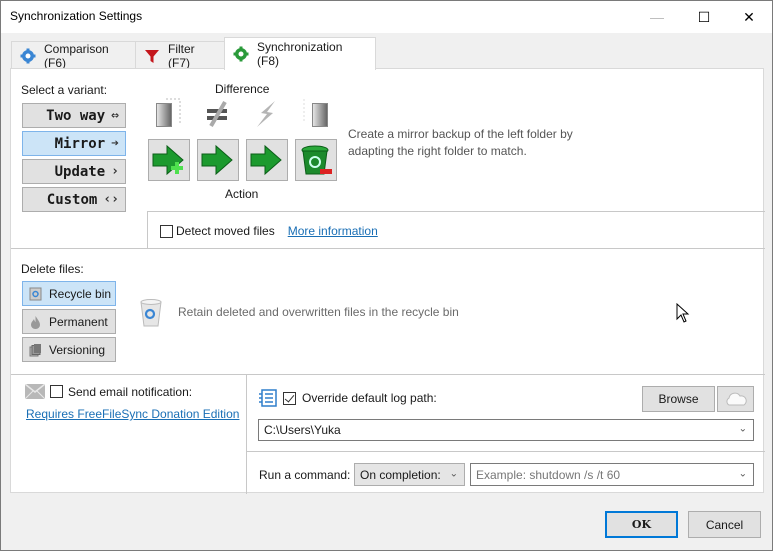 Image resolution: width=773 pixels, height=551 pixels. I want to click on minimize-button: —, so click(657, 17).